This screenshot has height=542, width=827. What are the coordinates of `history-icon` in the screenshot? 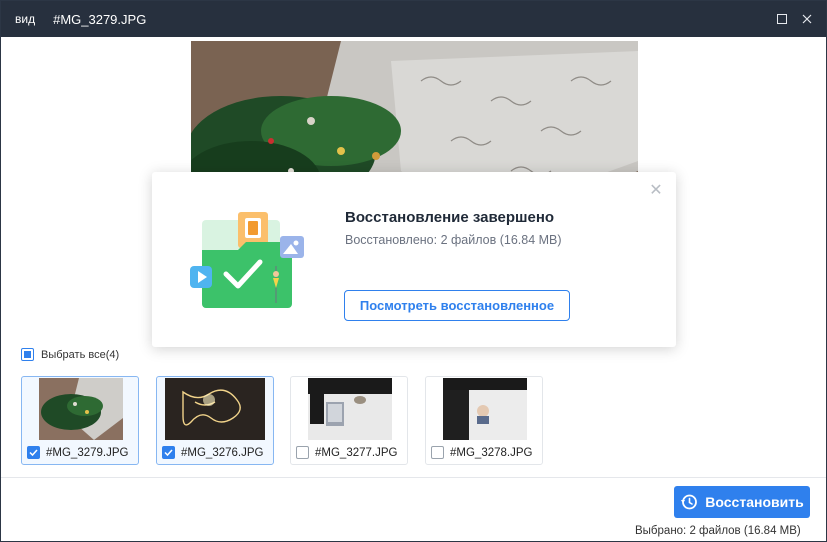 It's located at (689, 502).